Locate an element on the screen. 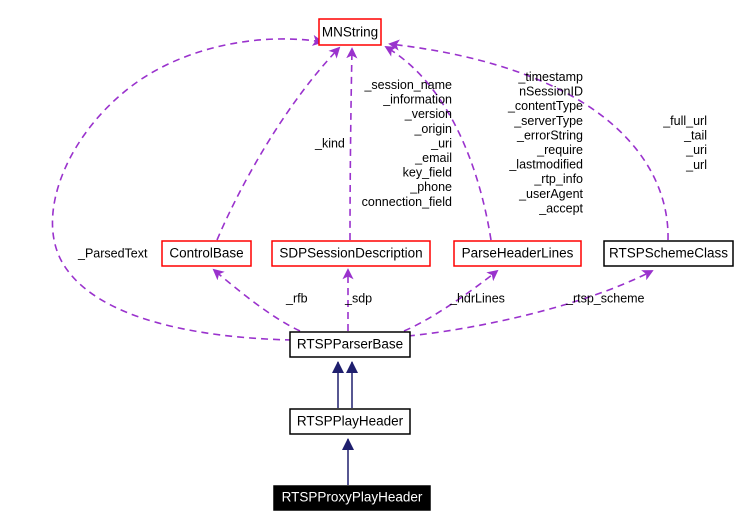 The width and height of the screenshot is (738, 528). edge-label-hdrlines: _hdrLines is located at coordinates (477, 298).